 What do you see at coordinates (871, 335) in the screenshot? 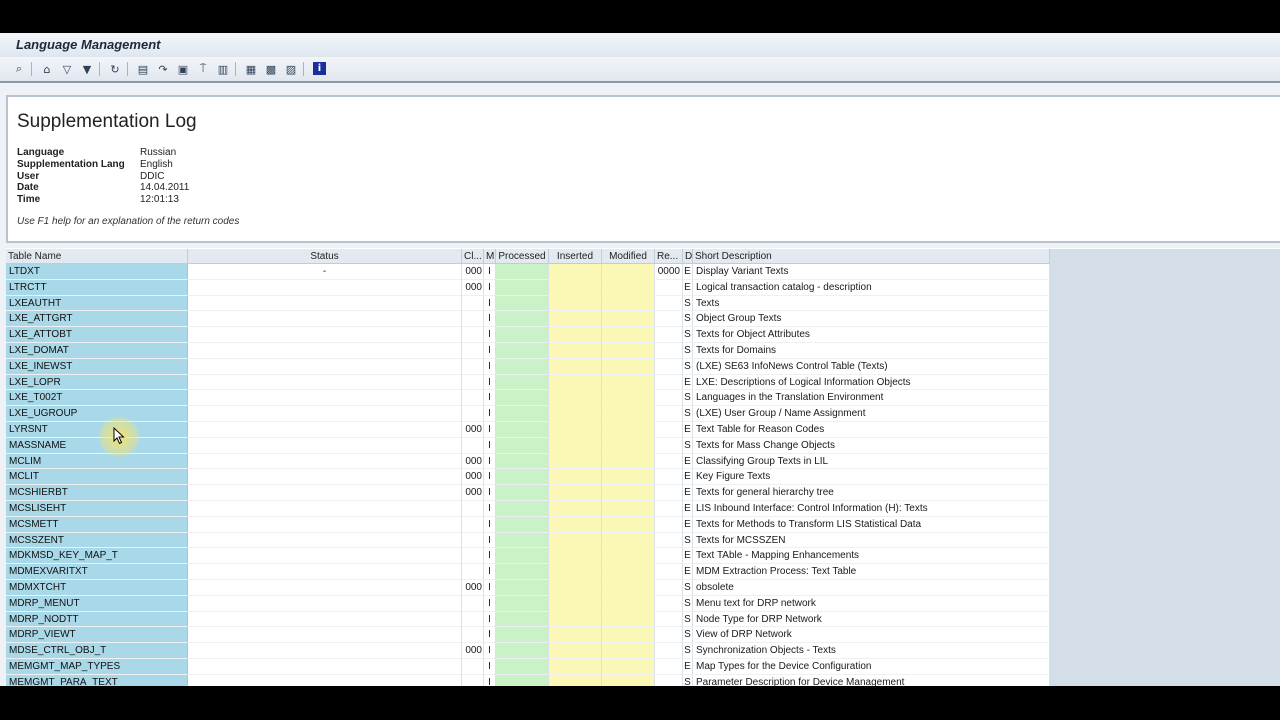
I see `cell-short-description: Texts for Object Attributes` at bounding box center [871, 335].